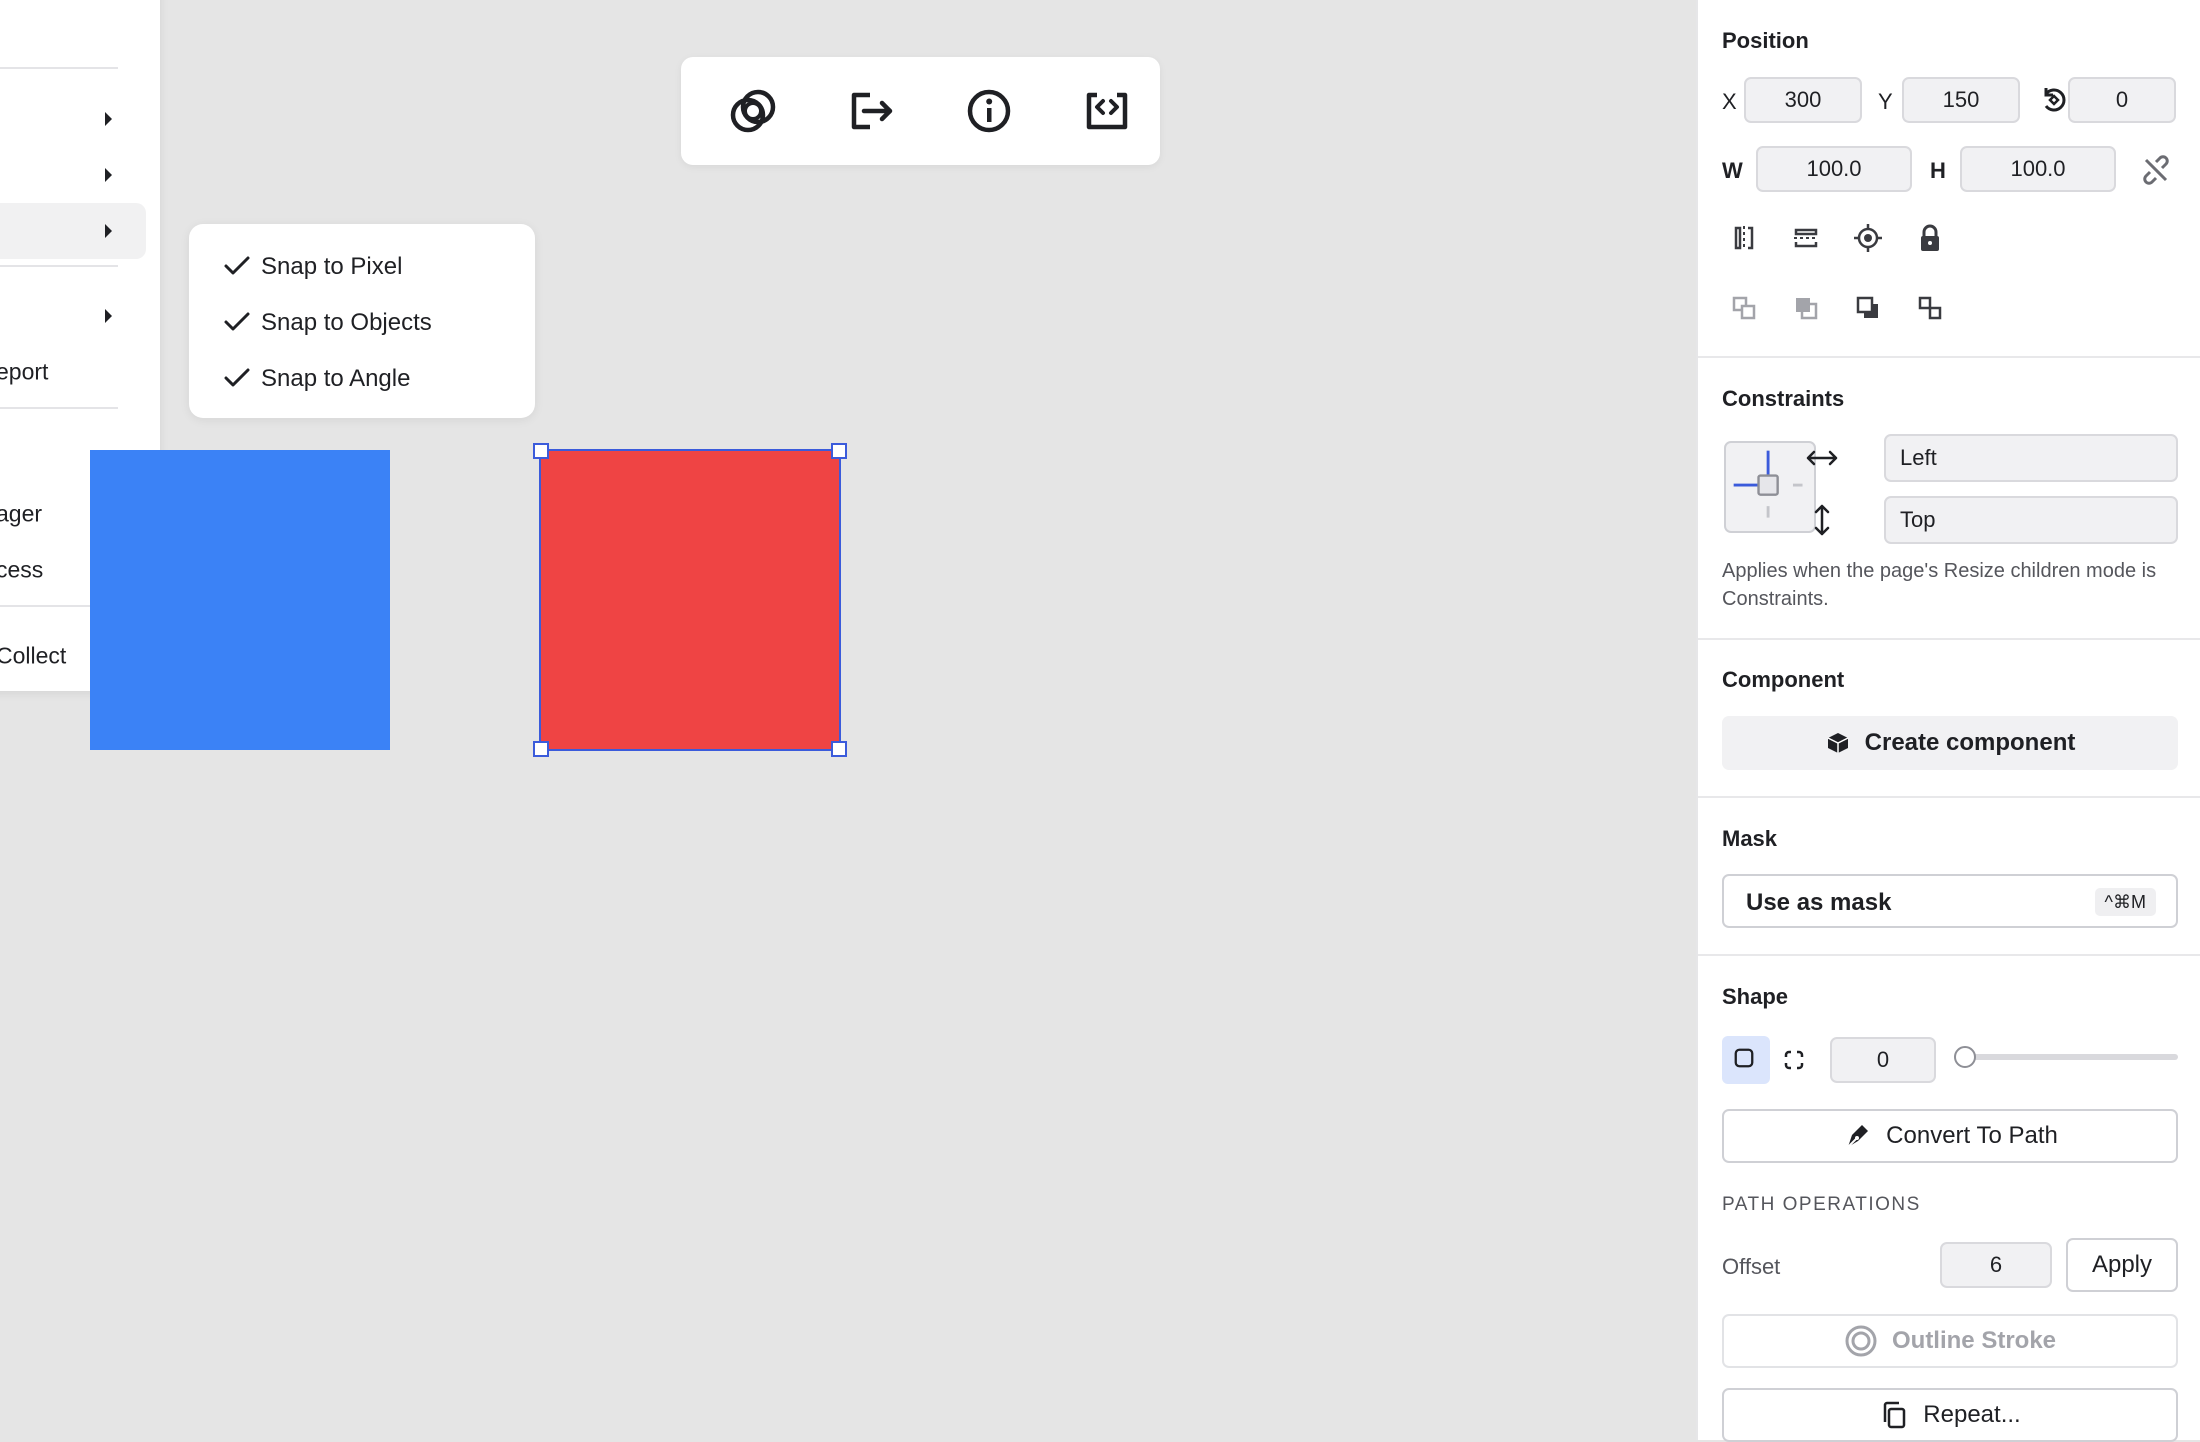 The image size is (2200, 1442). What do you see at coordinates (24, 371) in the screenshot?
I see `menu-item-label: eport` at bounding box center [24, 371].